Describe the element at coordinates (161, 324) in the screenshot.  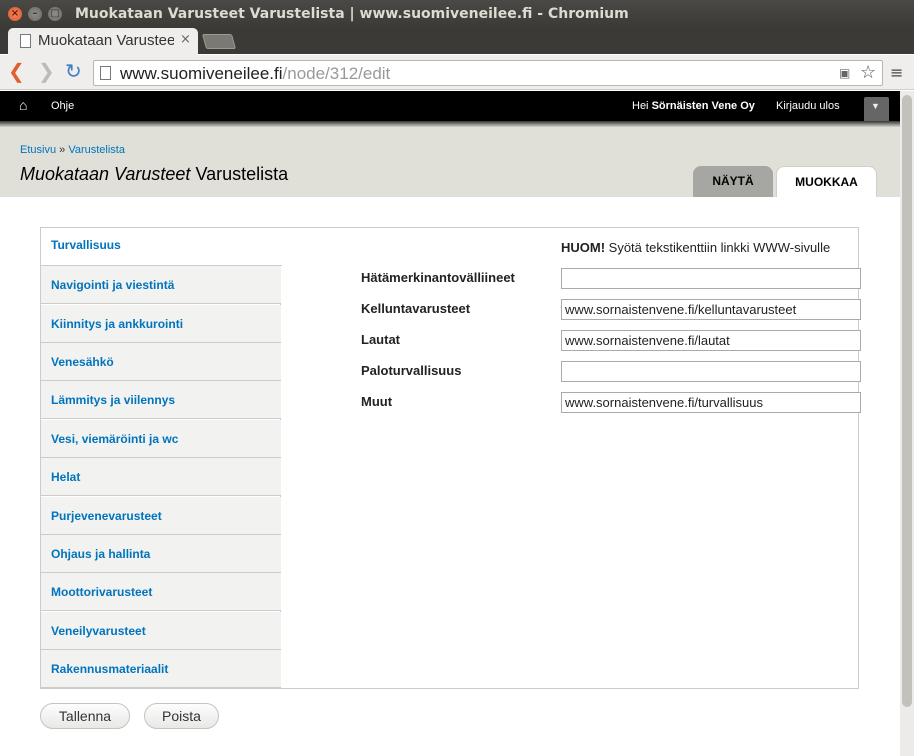
I see `vertical-tab-kiinnitys: Kiinnitys ja ankkurointi` at that location.